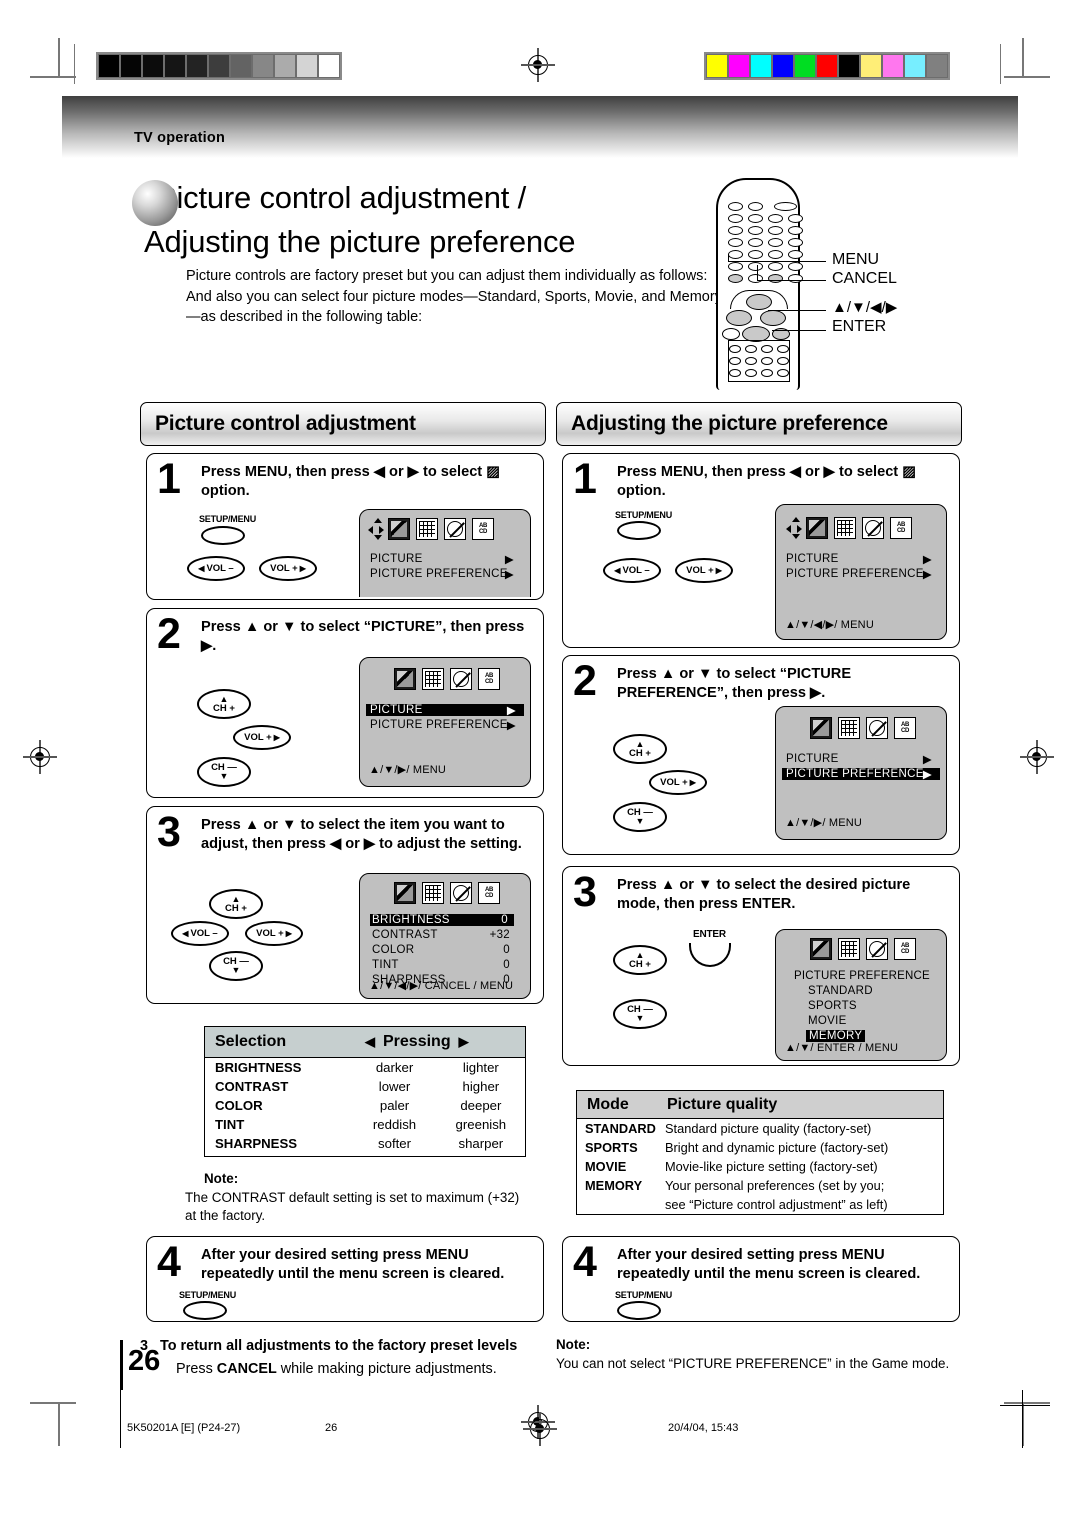 The width and height of the screenshot is (1080, 1528). Describe the element at coordinates (620, 1128) in the screenshot. I see `mode-name: STANDARD` at that location.